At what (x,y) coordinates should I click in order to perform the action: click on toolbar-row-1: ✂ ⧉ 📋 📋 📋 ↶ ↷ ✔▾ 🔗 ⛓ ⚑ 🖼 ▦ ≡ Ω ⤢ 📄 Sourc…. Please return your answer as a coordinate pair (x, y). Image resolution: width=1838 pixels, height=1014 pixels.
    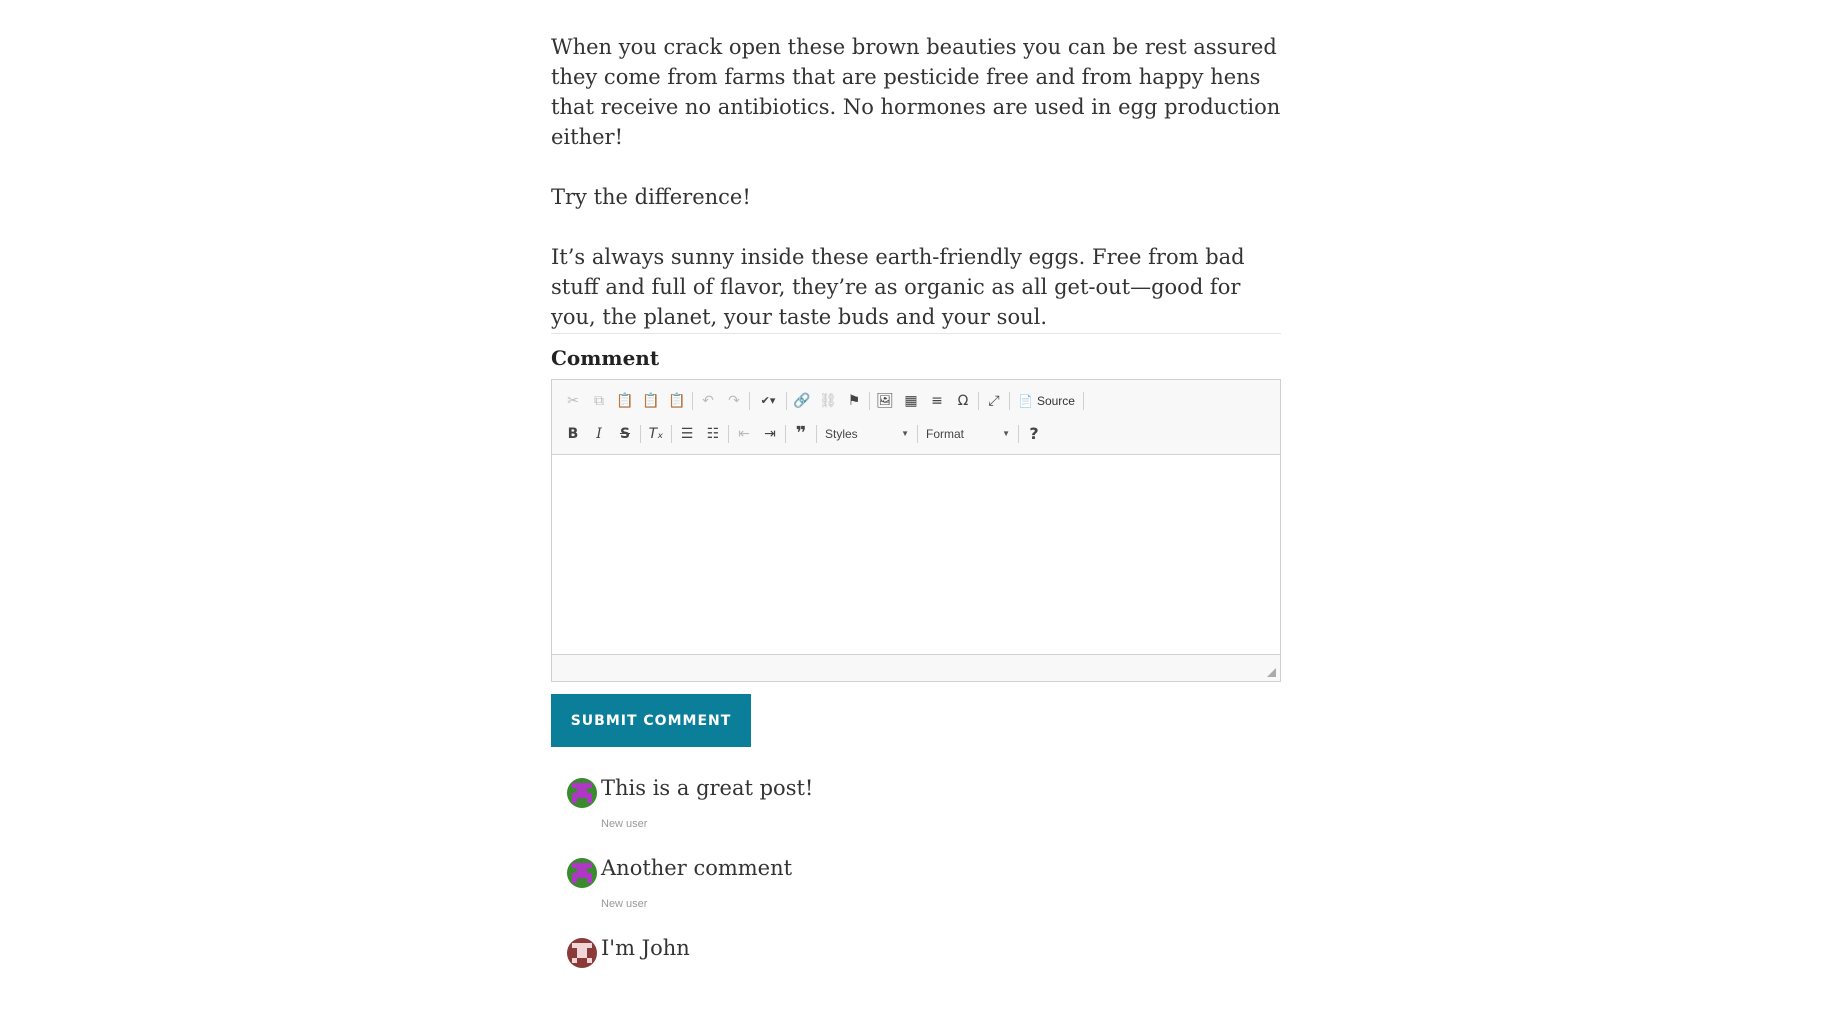
    Looking at the image, I should click on (916, 400).